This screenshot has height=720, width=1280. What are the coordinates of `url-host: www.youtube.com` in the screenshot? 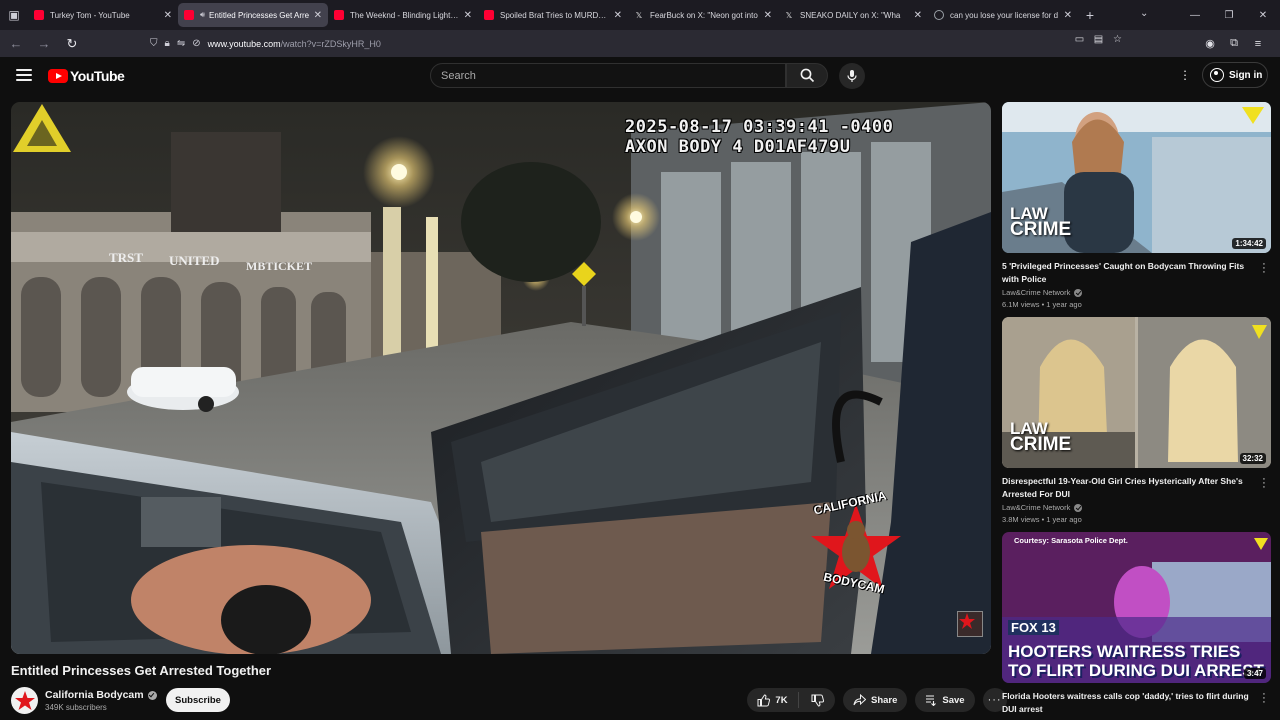 It's located at (244, 43).